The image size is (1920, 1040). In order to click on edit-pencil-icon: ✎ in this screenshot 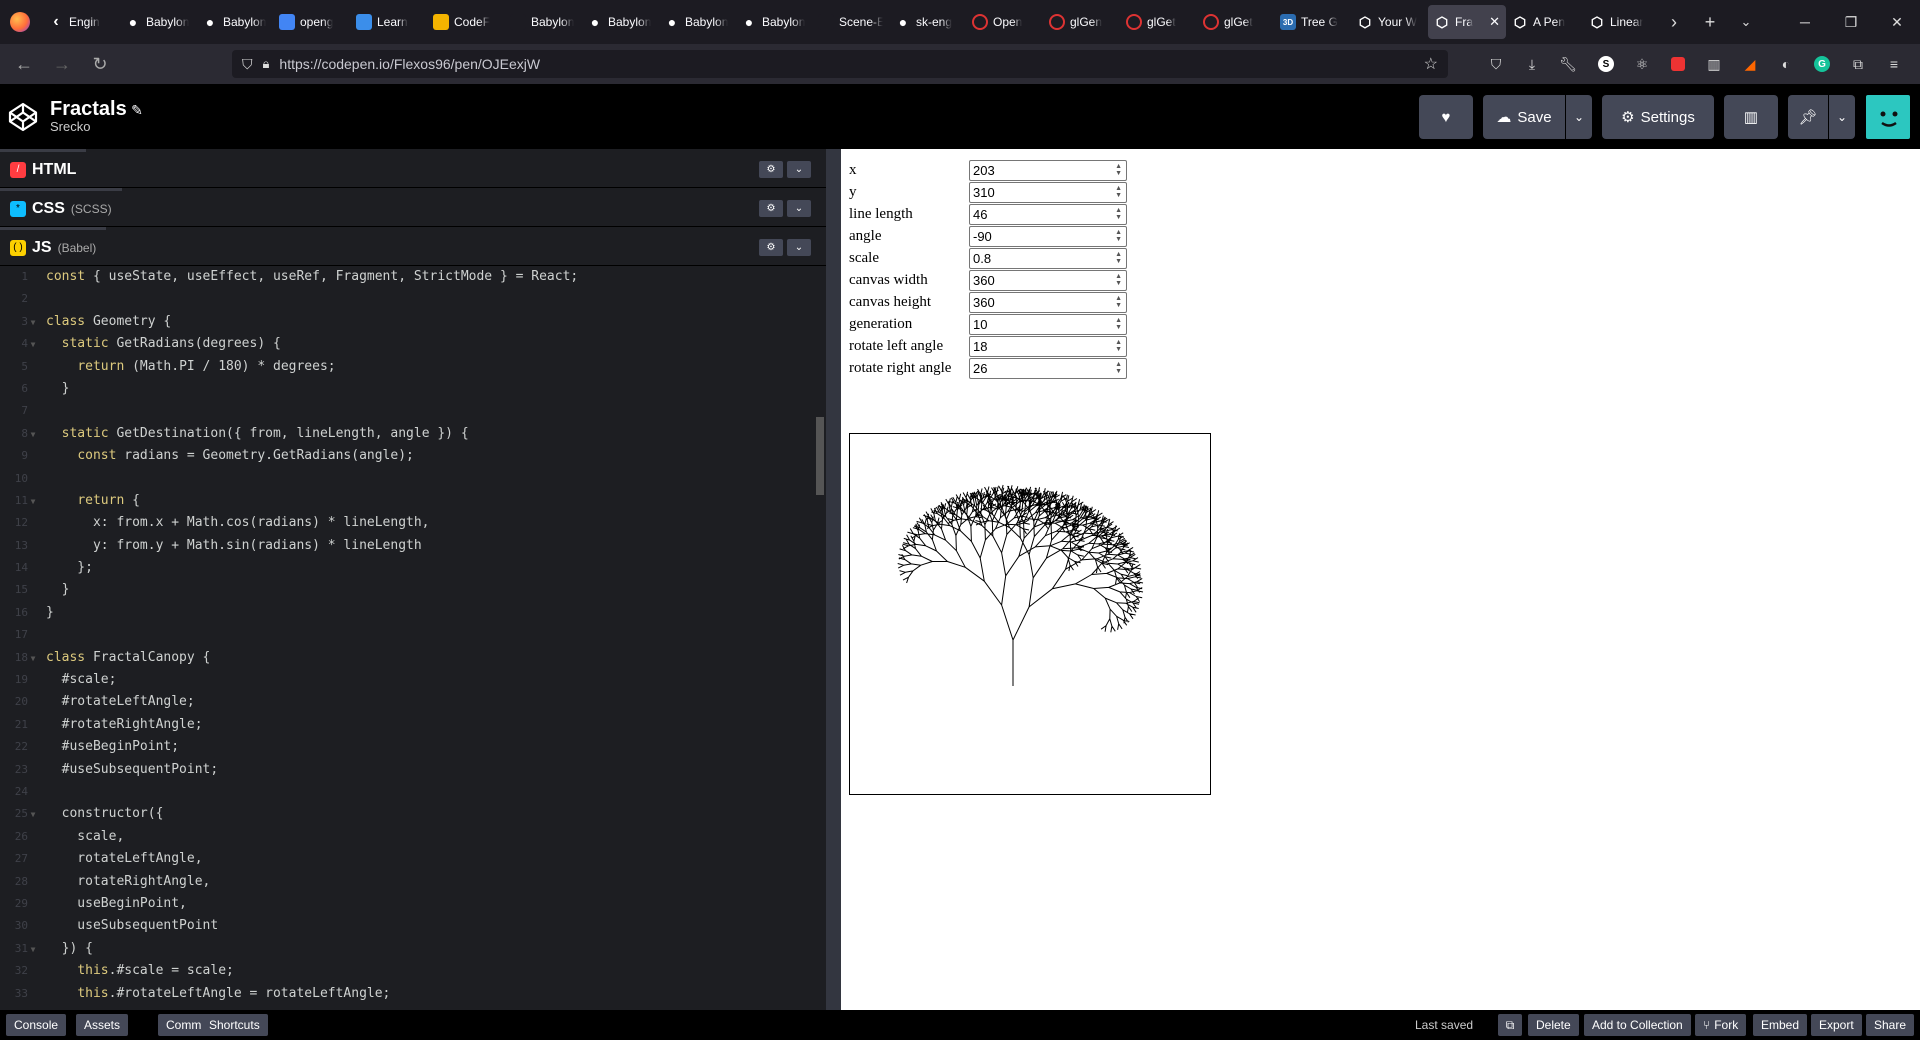, I will do `click(137, 110)`.